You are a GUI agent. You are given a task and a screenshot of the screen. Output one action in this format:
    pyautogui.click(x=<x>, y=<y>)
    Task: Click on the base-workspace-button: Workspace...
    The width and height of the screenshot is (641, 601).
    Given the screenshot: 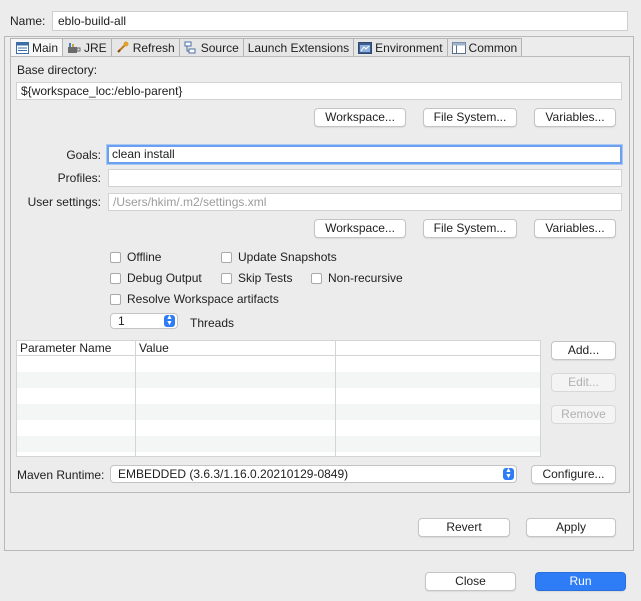 What is the action you would take?
    pyautogui.click(x=360, y=117)
    